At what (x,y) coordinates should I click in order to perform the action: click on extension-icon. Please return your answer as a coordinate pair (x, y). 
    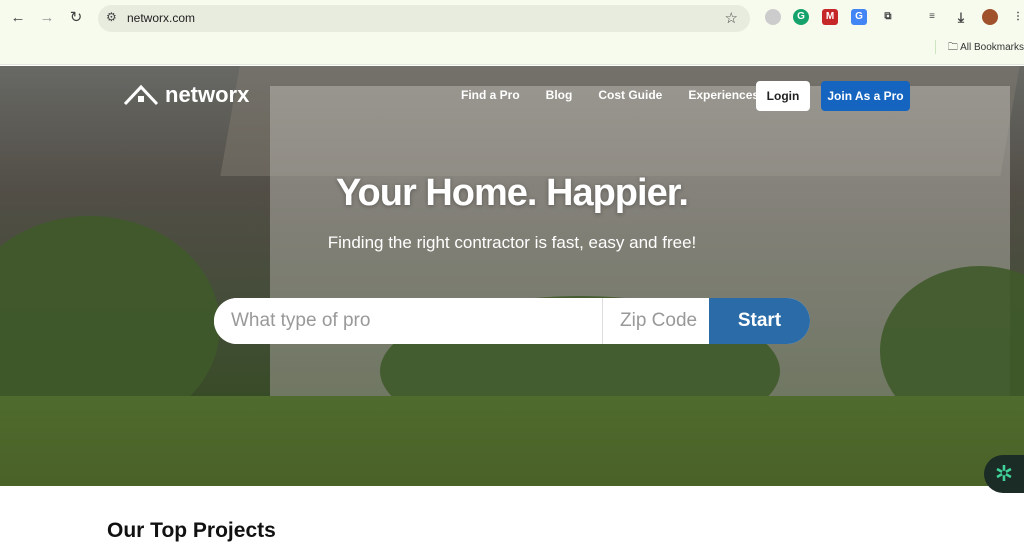
    Looking at the image, I should click on (773, 17).